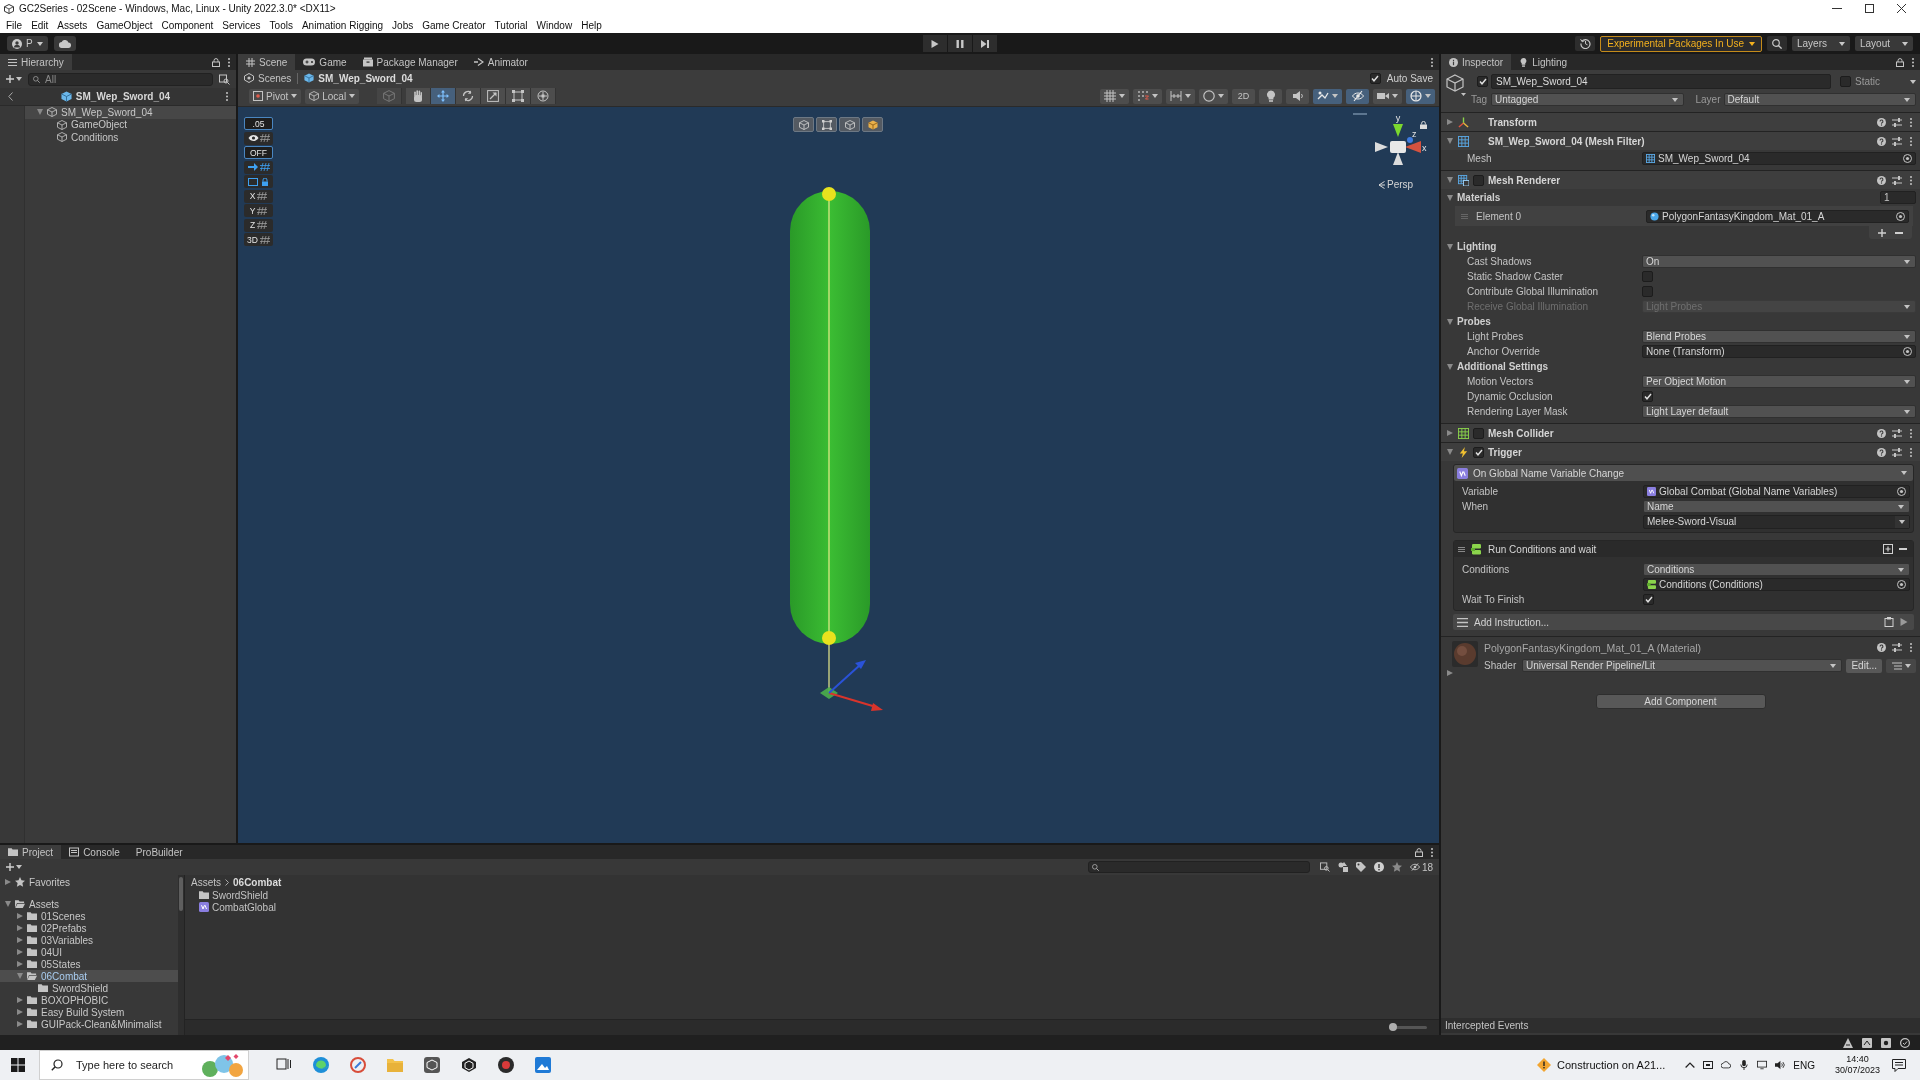 The height and width of the screenshot is (1080, 1920). What do you see at coordinates (342, 25) in the screenshot?
I see `menu-item: Animation Rigging` at bounding box center [342, 25].